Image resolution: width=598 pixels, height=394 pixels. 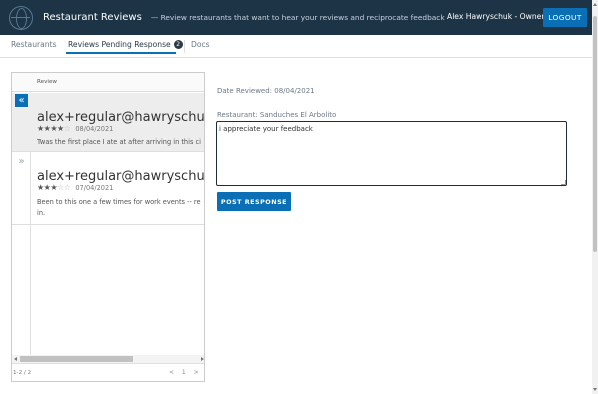 I want to click on star-empty-icon: ☆, so click(x=67, y=128).